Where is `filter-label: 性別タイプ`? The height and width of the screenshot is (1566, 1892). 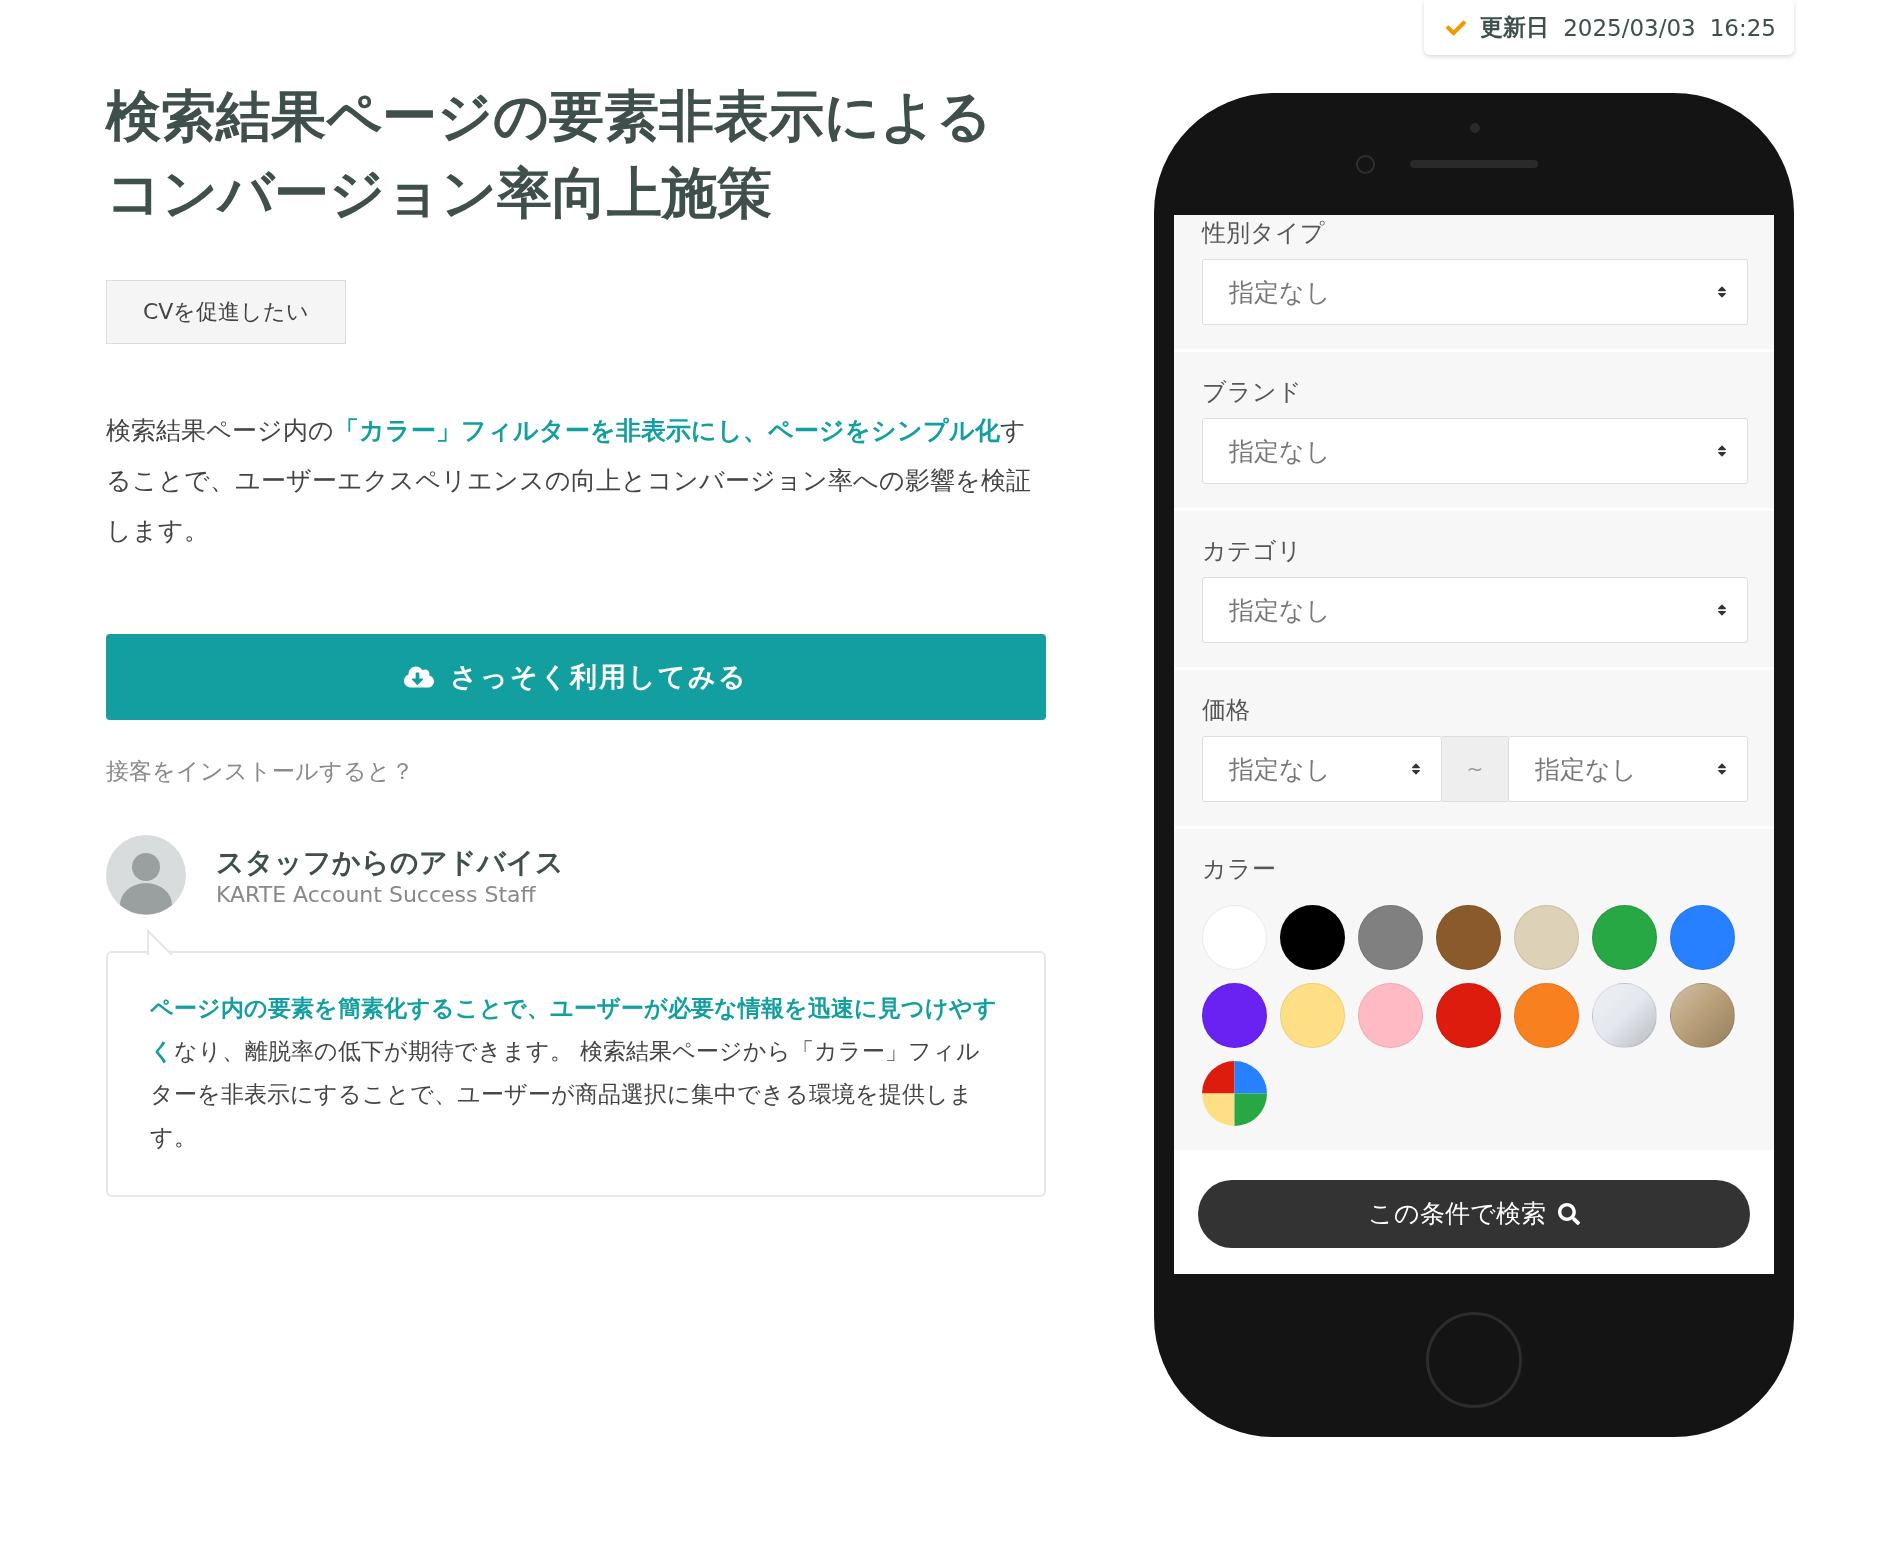
filter-label: 性別タイプ is located at coordinates (1264, 233).